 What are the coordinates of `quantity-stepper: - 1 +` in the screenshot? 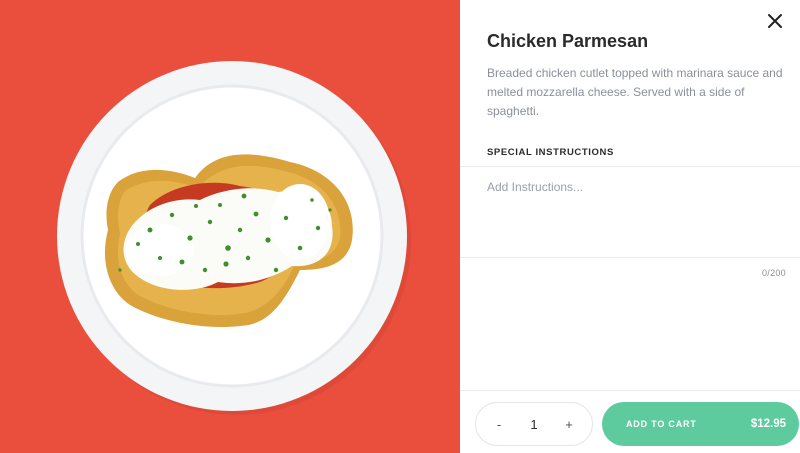 It's located at (534, 424).